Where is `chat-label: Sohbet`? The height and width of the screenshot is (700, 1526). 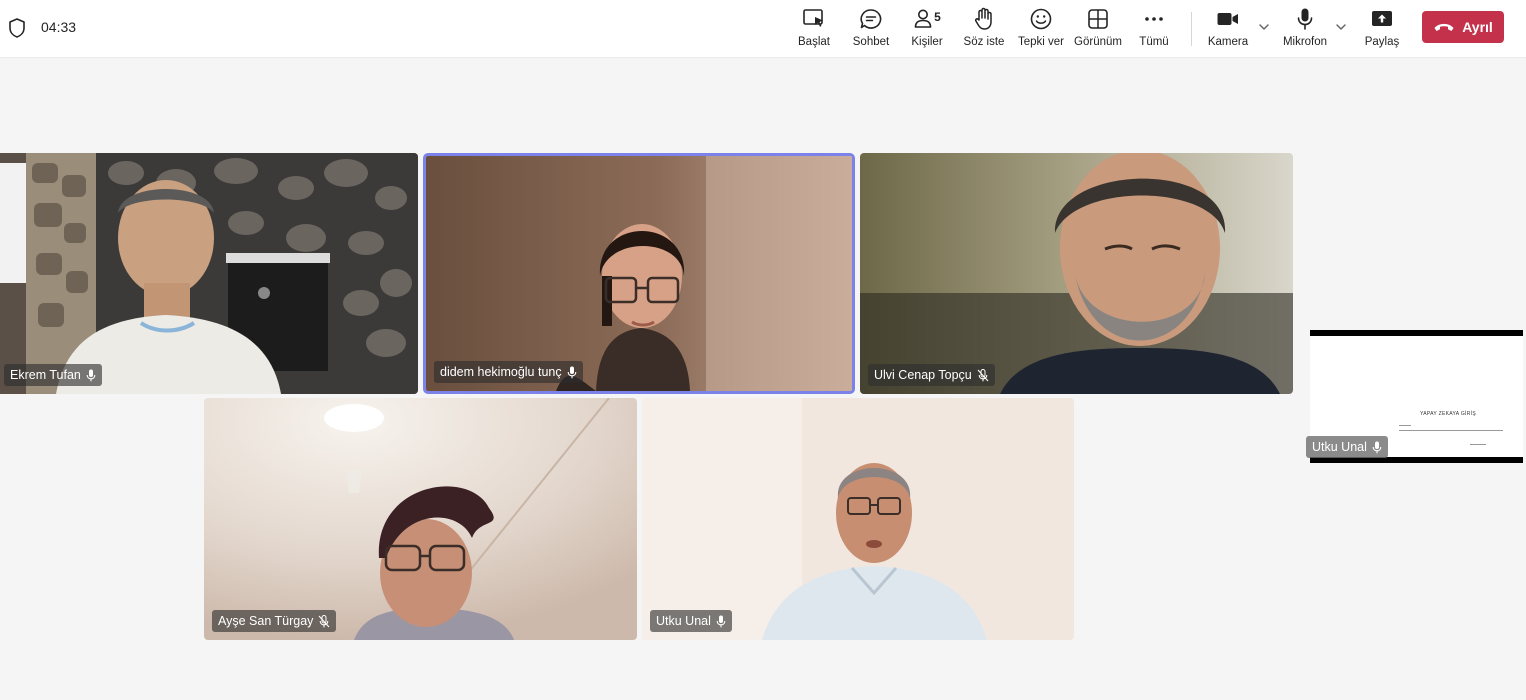
chat-label: Sohbet is located at coordinates (871, 42).